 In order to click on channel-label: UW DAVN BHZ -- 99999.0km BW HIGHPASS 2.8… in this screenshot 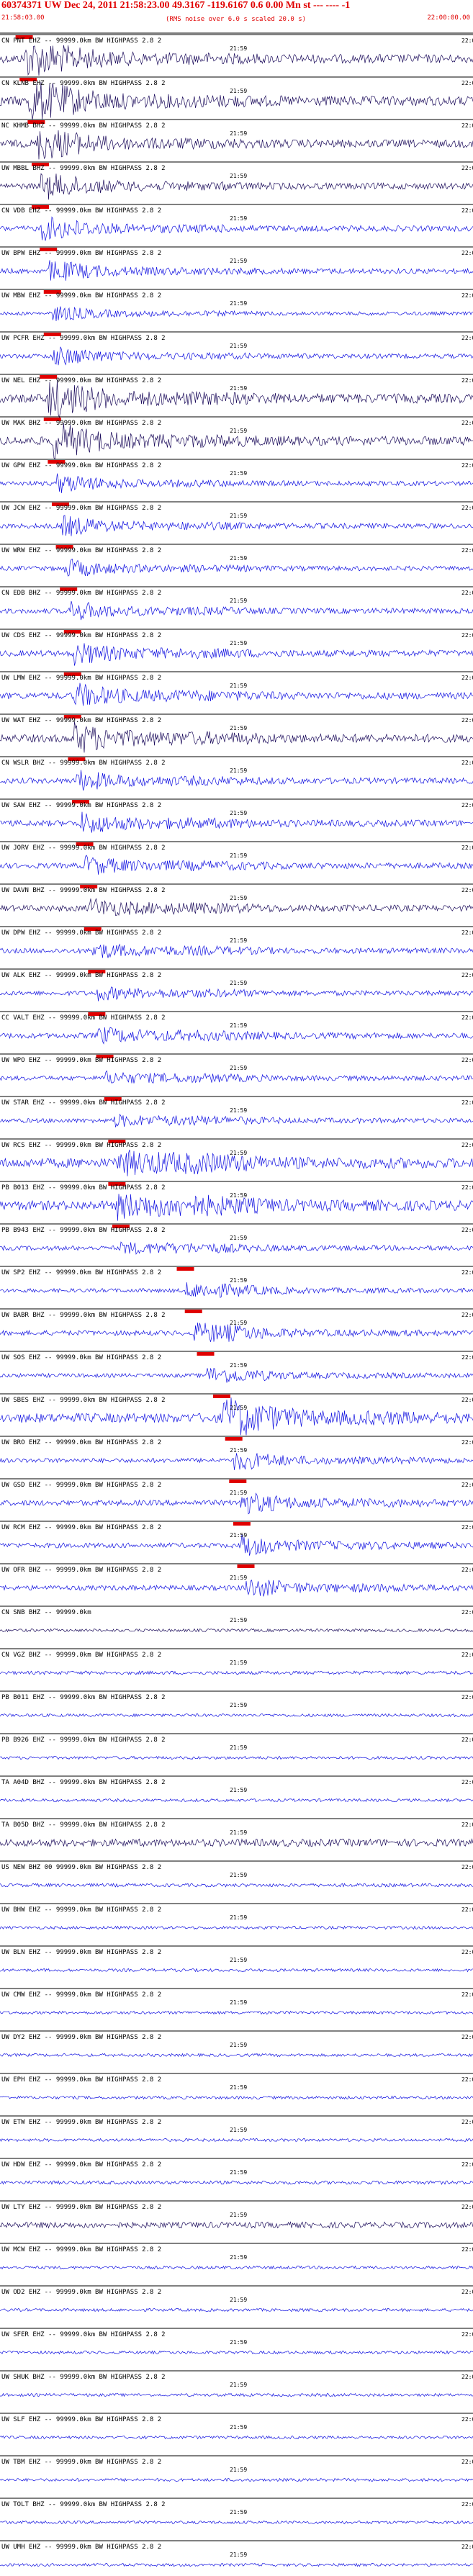, I will do `click(83, 890)`.